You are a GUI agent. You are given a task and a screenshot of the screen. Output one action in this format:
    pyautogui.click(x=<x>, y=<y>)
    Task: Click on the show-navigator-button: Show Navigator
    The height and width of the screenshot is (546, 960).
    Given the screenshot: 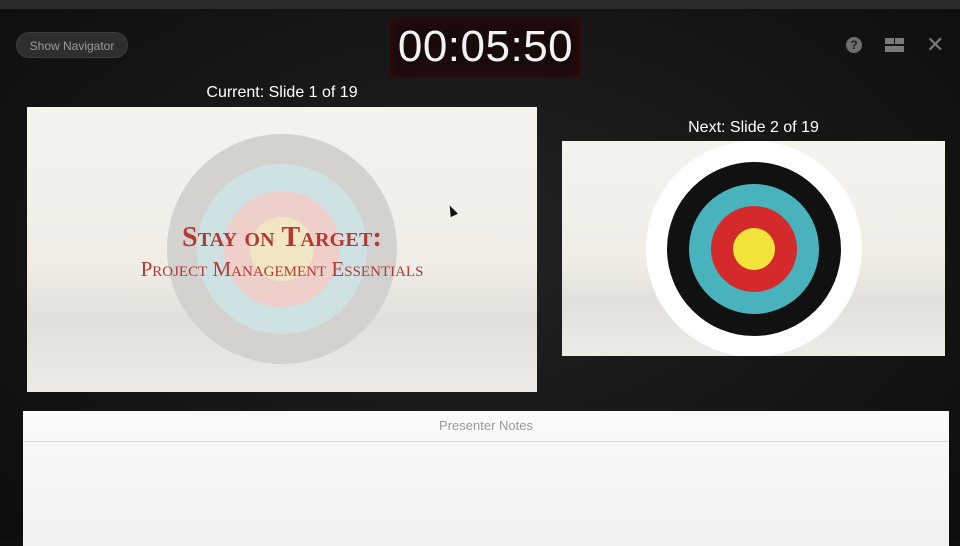 What is the action you would take?
    pyautogui.click(x=72, y=45)
    